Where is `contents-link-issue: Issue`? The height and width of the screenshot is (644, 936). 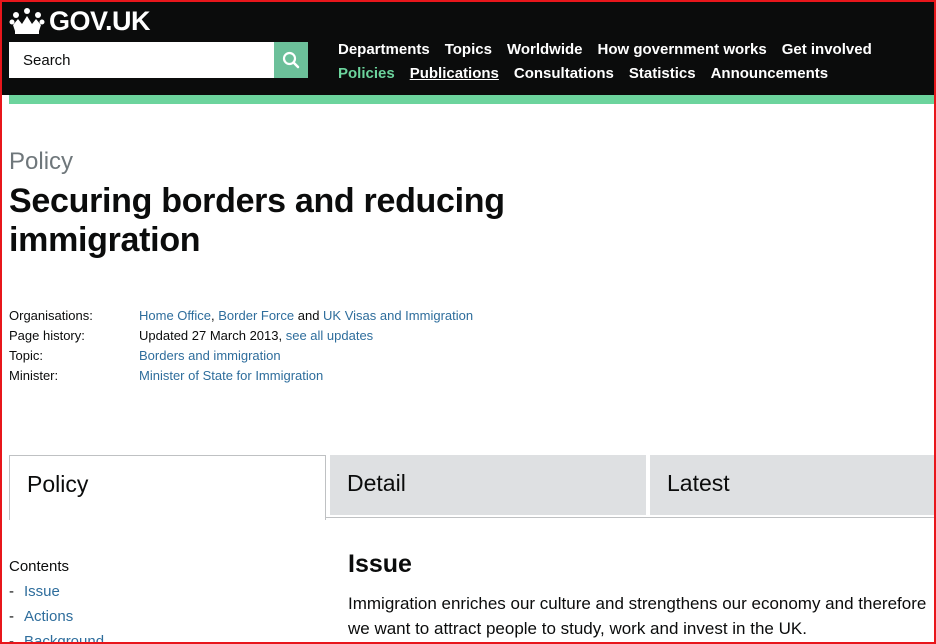 contents-link-issue: Issue is located at coordinates (42, 591).